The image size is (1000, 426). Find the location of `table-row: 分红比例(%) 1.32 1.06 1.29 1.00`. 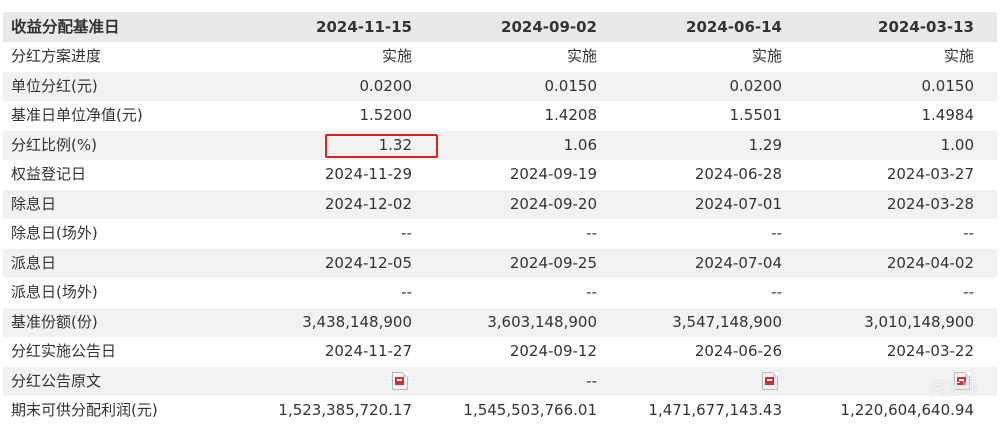

table-row: 分红比例(%) 1.32 1.06 1.29 1.00 is located at coordinates (500, 145).